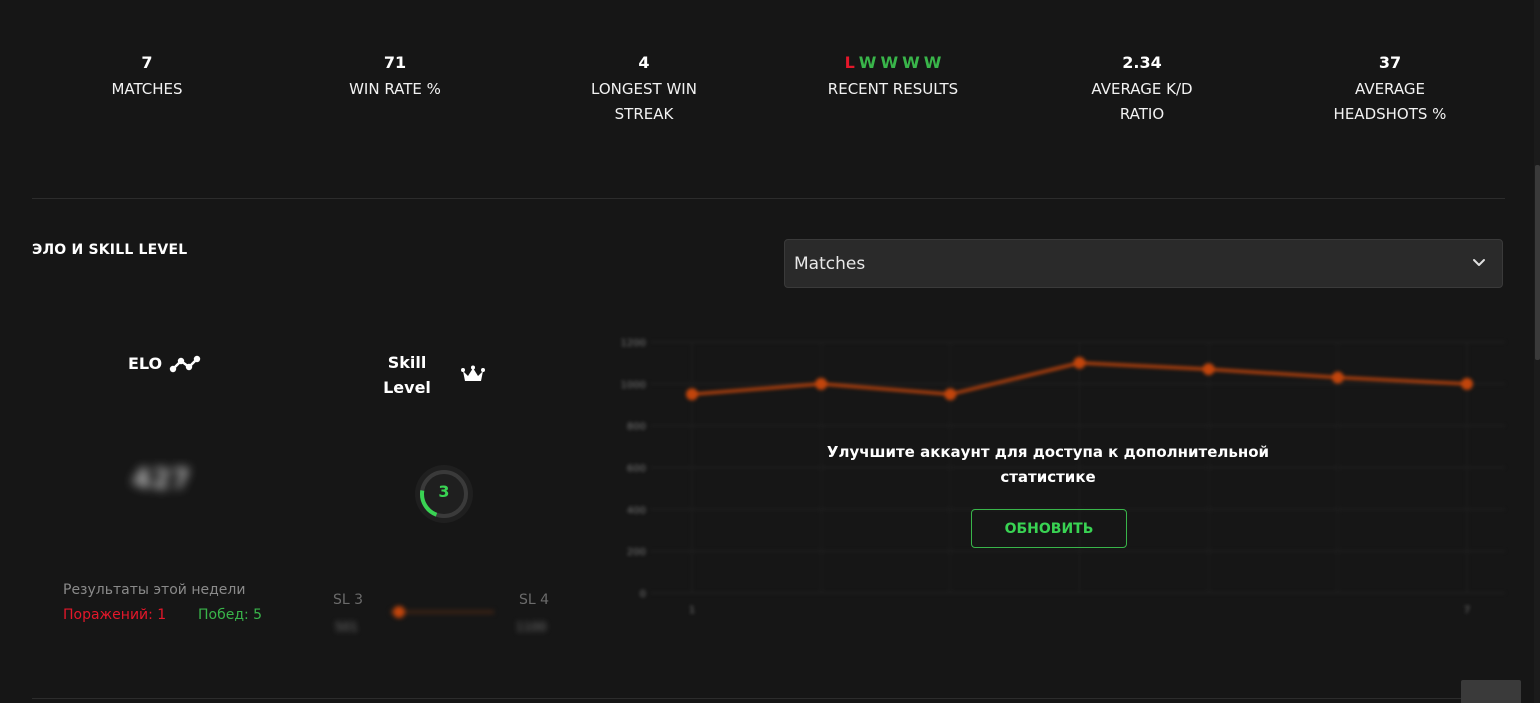 This screenshot has width=1540, height=703. What do you see at coordinates (346, 627) in the screenshot?
I see `current-level-elo: 501` at bounding box center [346, 627].